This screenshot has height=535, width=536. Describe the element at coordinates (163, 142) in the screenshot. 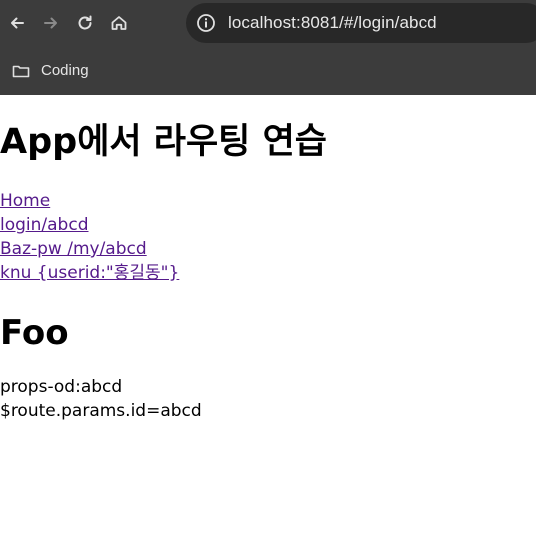

I see `page-title: App에서 라우팅 연습` at that location.